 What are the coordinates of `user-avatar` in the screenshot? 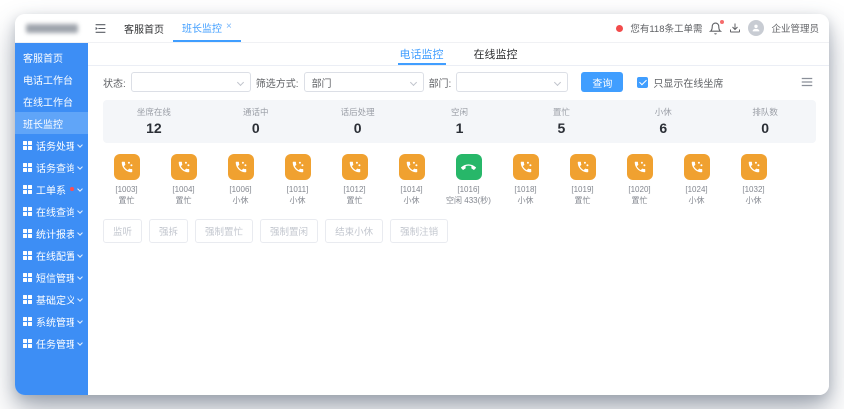 It's located at (756, 28).